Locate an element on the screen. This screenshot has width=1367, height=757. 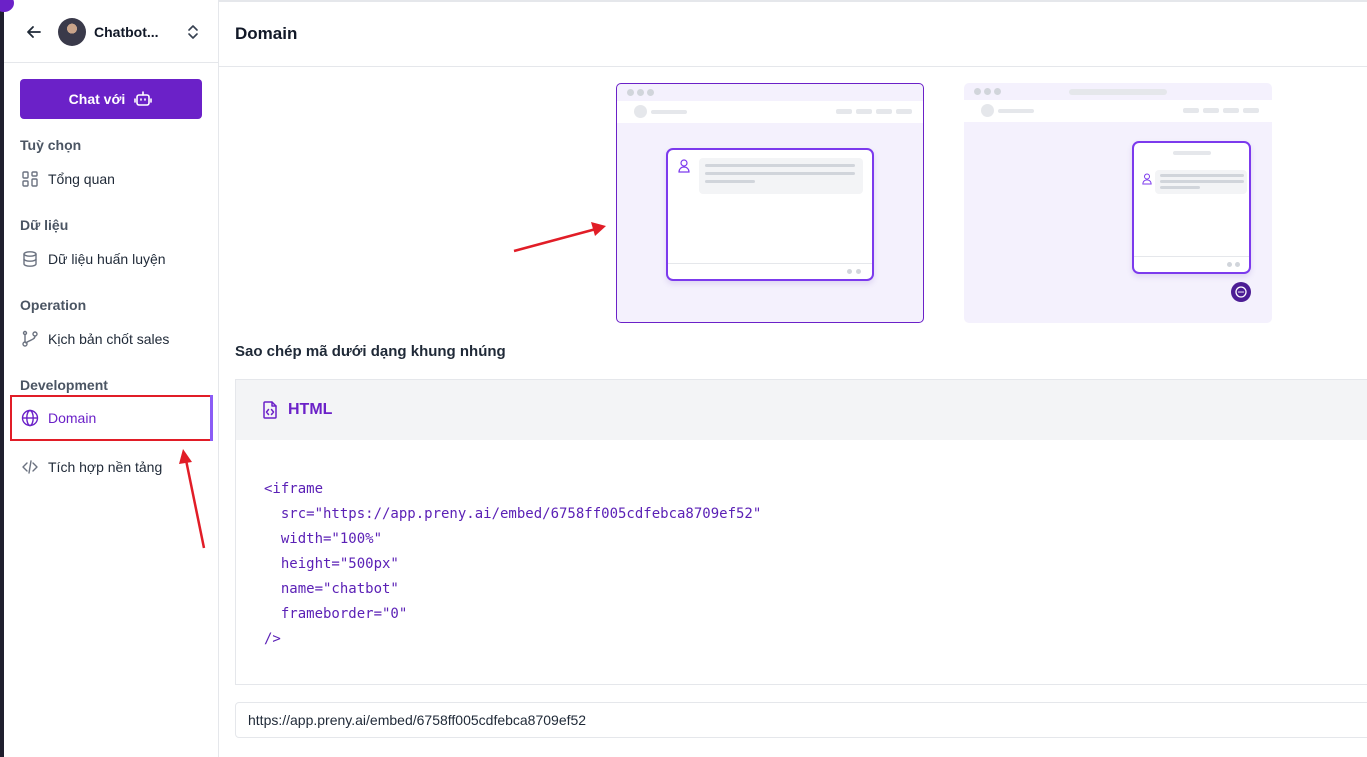
file-code-icon is located at coordinates (270, 410).